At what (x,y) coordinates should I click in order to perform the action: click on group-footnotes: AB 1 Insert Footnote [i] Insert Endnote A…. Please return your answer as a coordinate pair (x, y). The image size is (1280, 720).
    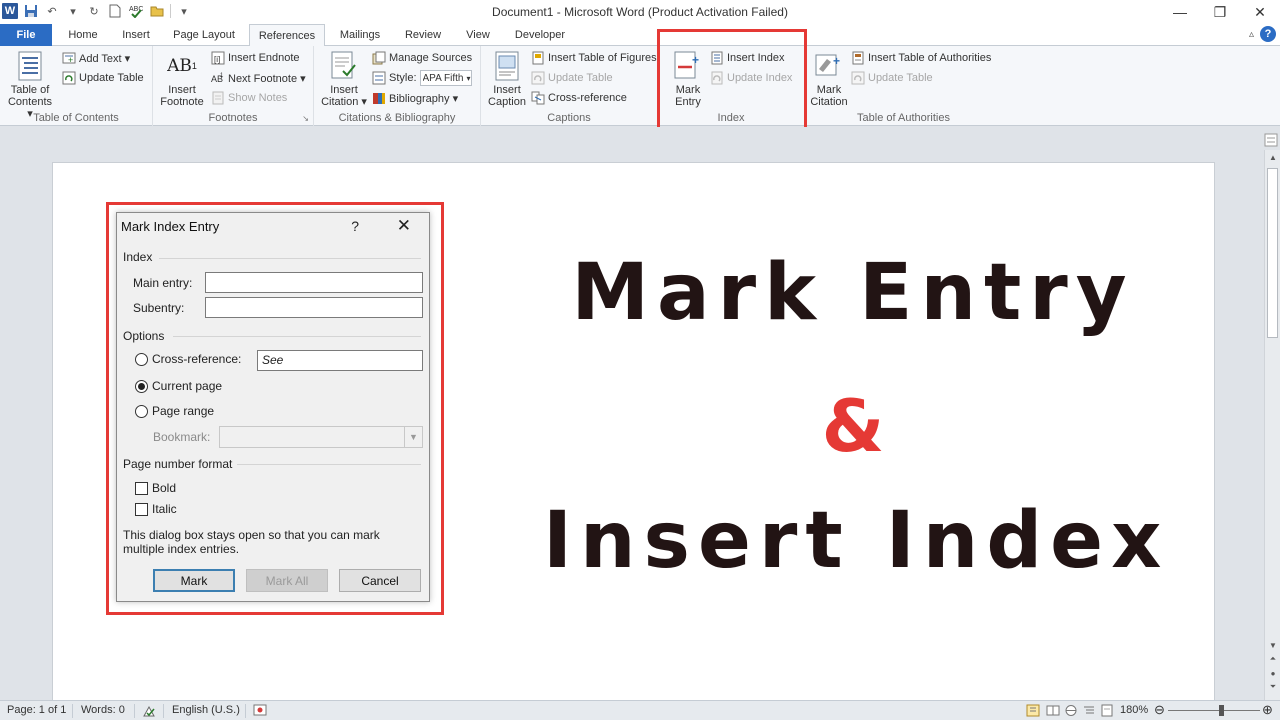
    Looking at the image, I should click on (233, 86).